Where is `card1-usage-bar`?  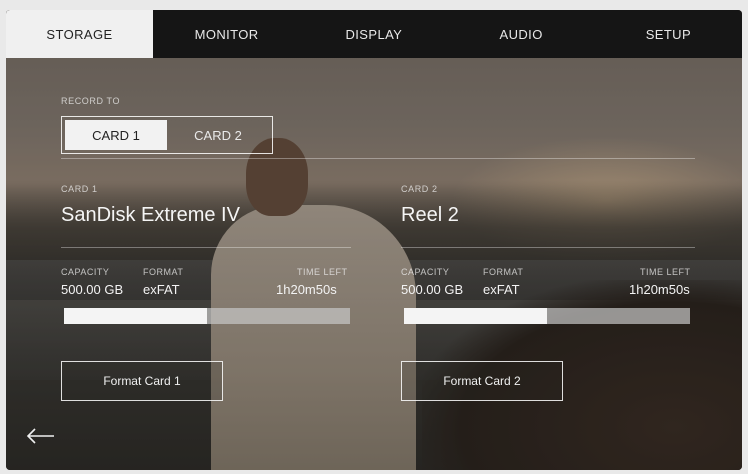 card1-usage-bar is located at coordinates (207, 316).